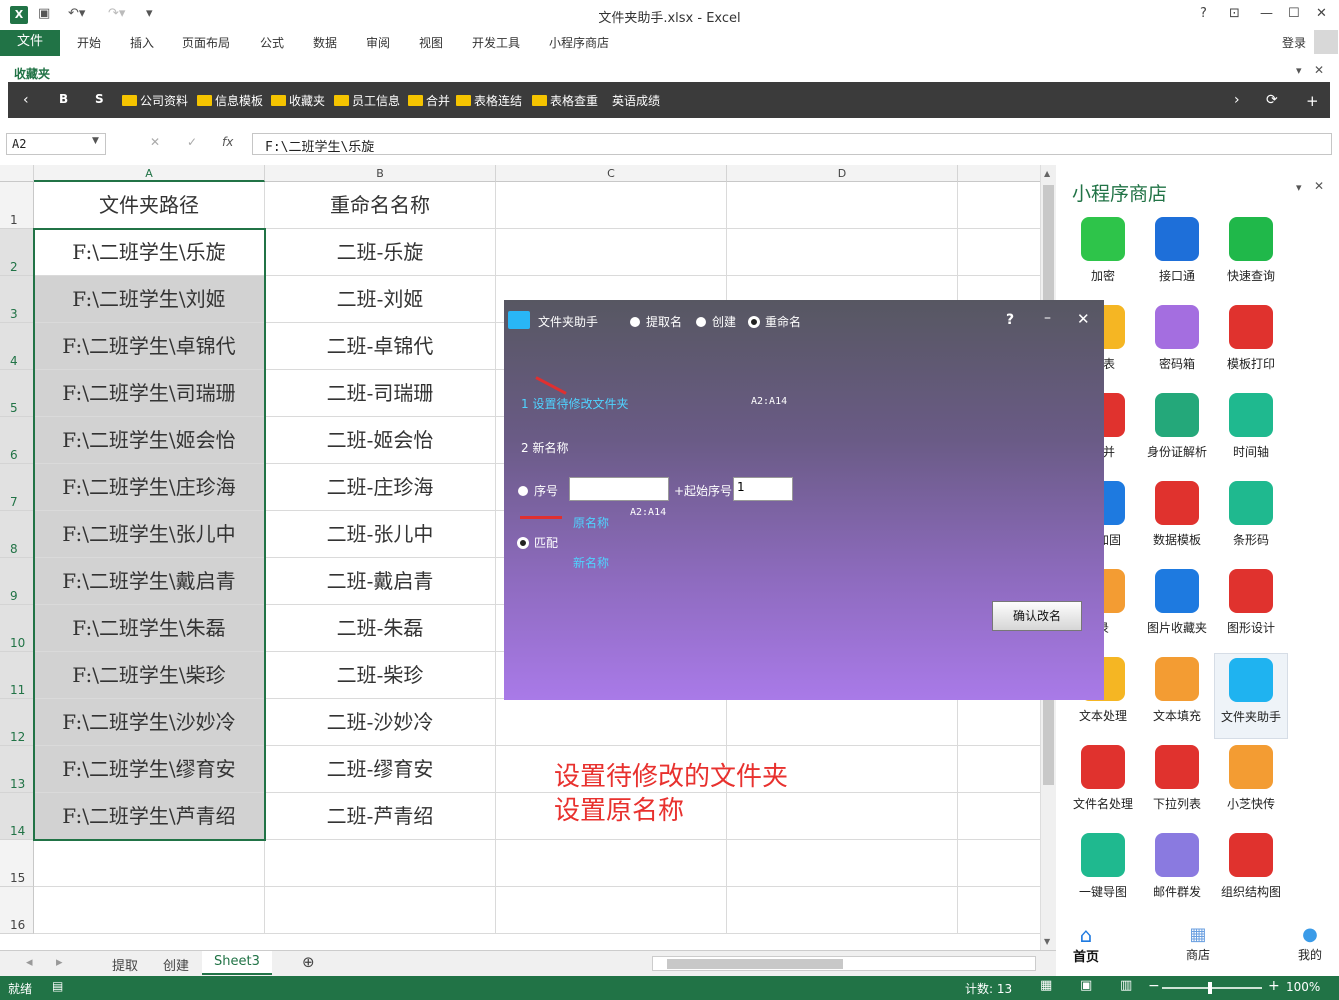 This screenshot has width=1339, height=1000. I want to click on header-cell: 文件夹路径, so click(149, 205).